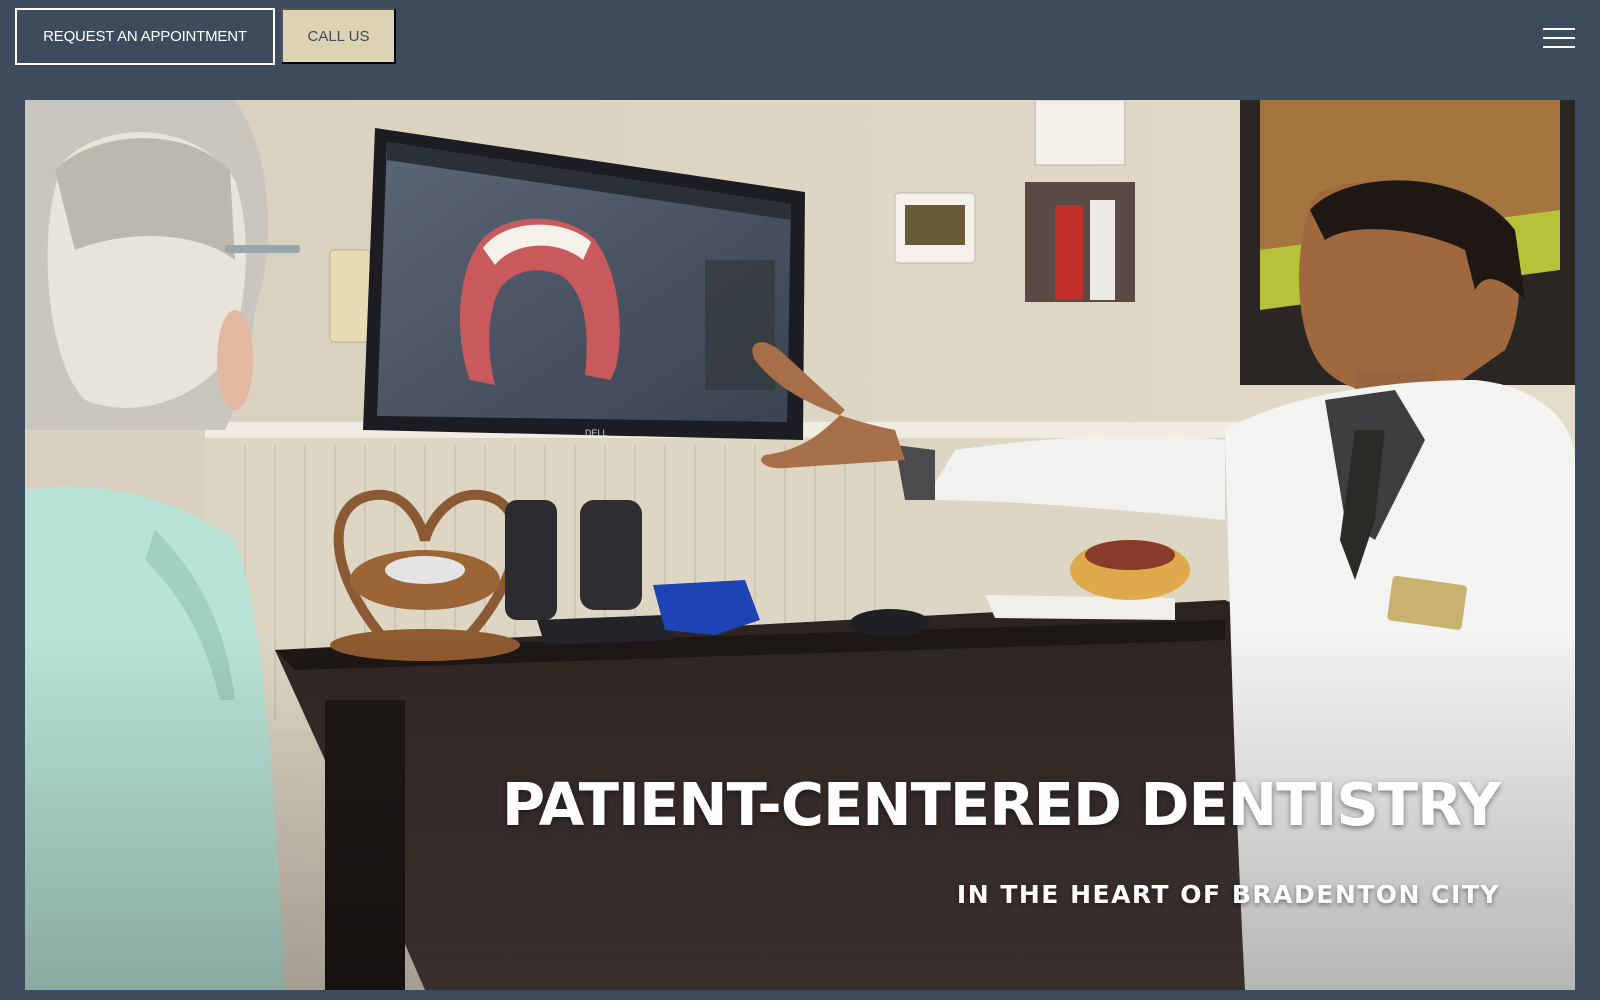  I want to click on request-appointment-button: REQUEST AN APPOINTMENT, so click(145, 36).